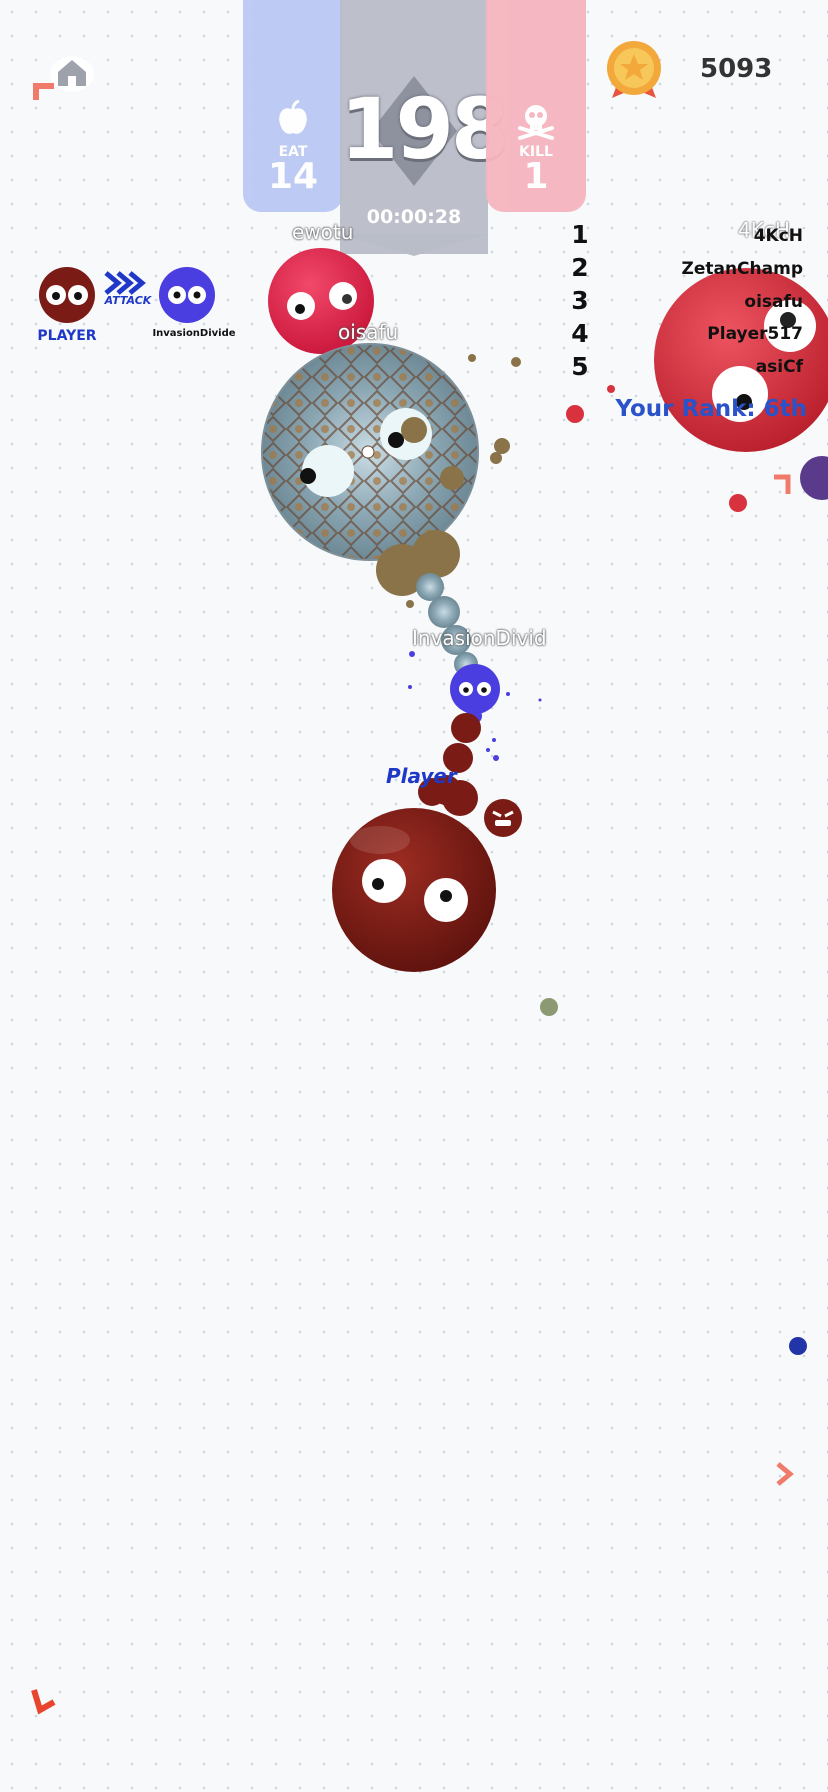 Image resolution: width=828 pixels, height=1792 pixels. I want to click on name-tag-ewotu: ewotu, so click(323, 232).